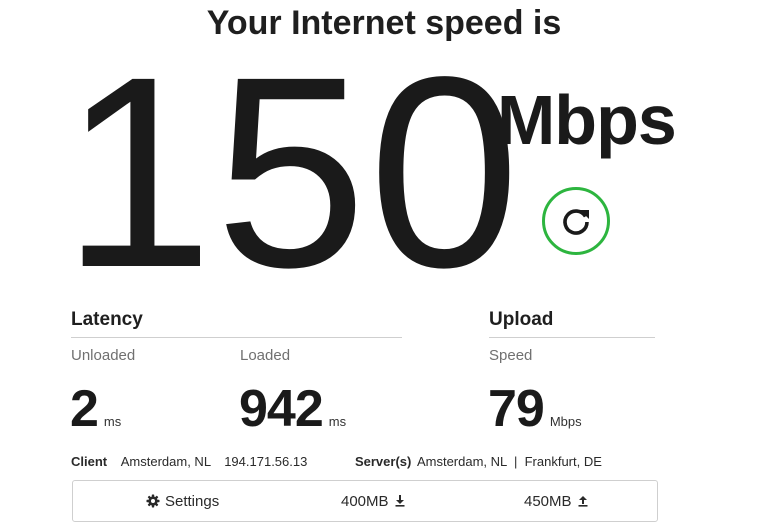 Image resolution: width=768 pixels, height=525 pixels. Describe the element at coordinates (103, 355) in the screenshot. I see `unloaded-label: Unloaded` at that location.